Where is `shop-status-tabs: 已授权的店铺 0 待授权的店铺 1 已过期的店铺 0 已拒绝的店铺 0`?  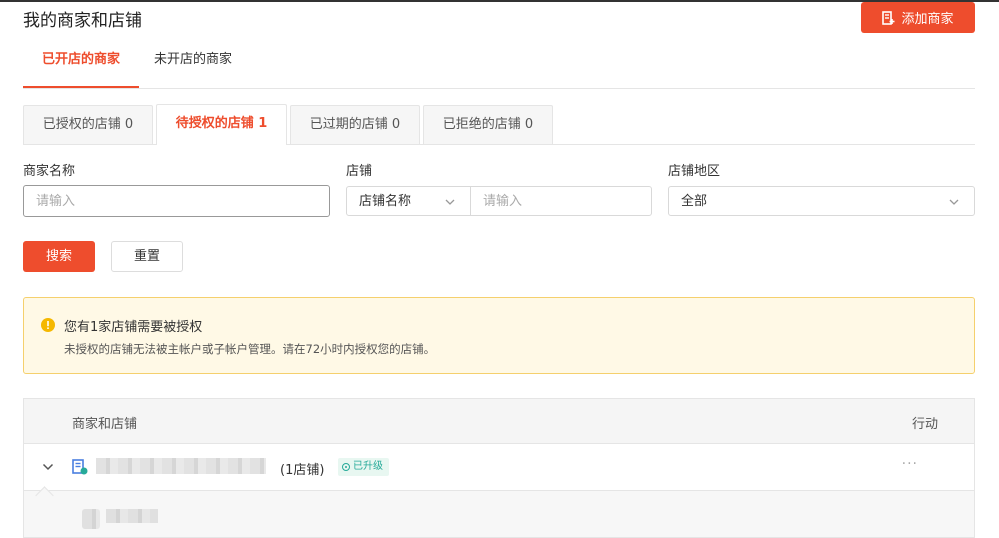
shop-status-tabs: 已授权的店铺 0 待授权的店铺 1 已过期的店铺 0 已拒绝的店铺 0 is located at coordinates (499, 124).